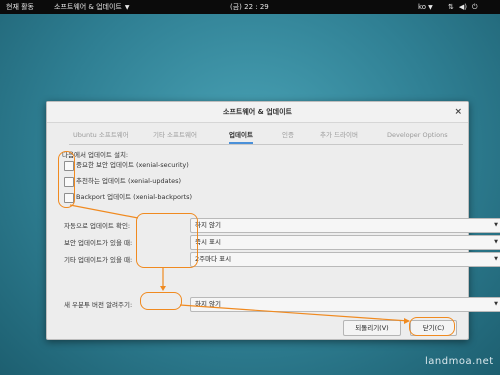 The width and height of the screenshot is (500, 375). What do you see at coordinates (98, 305) in the screenshot?
I see `release-notify-label: 새 우분투 버전 알려주기:` at bounding box center [98, 305].